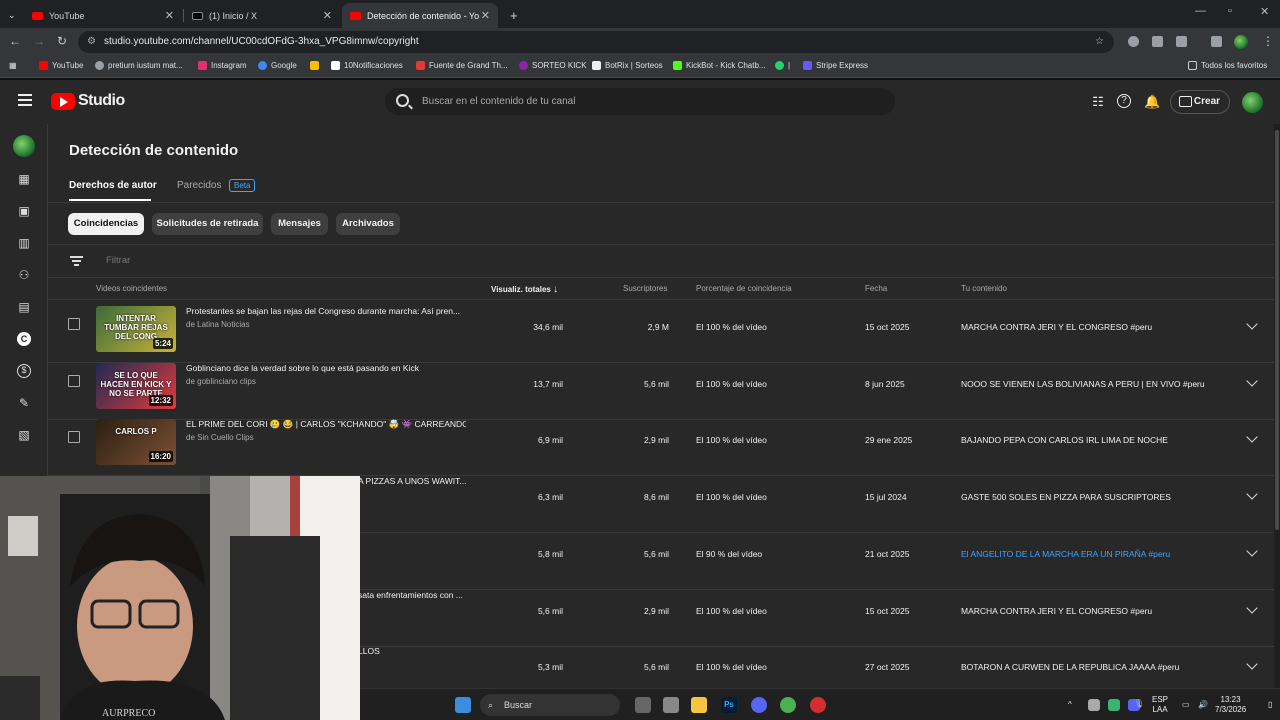  Describe the element at coordinates (1230, 11) in the screenshot. I see `maximize-icon: ▫` at that location.